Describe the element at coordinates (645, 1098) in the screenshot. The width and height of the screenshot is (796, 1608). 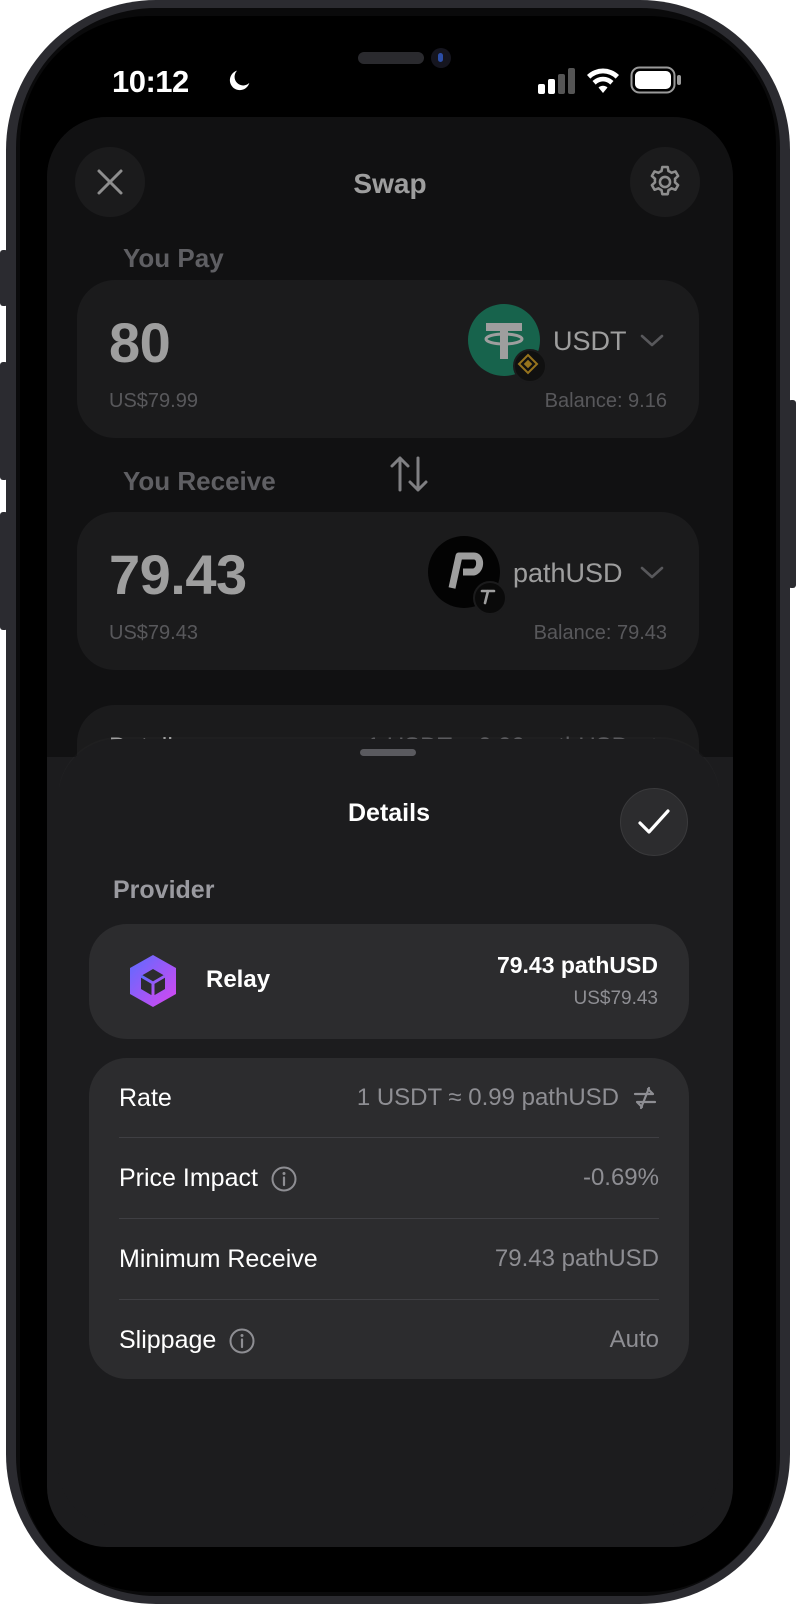
I see `swap-rate-icon` at that location.